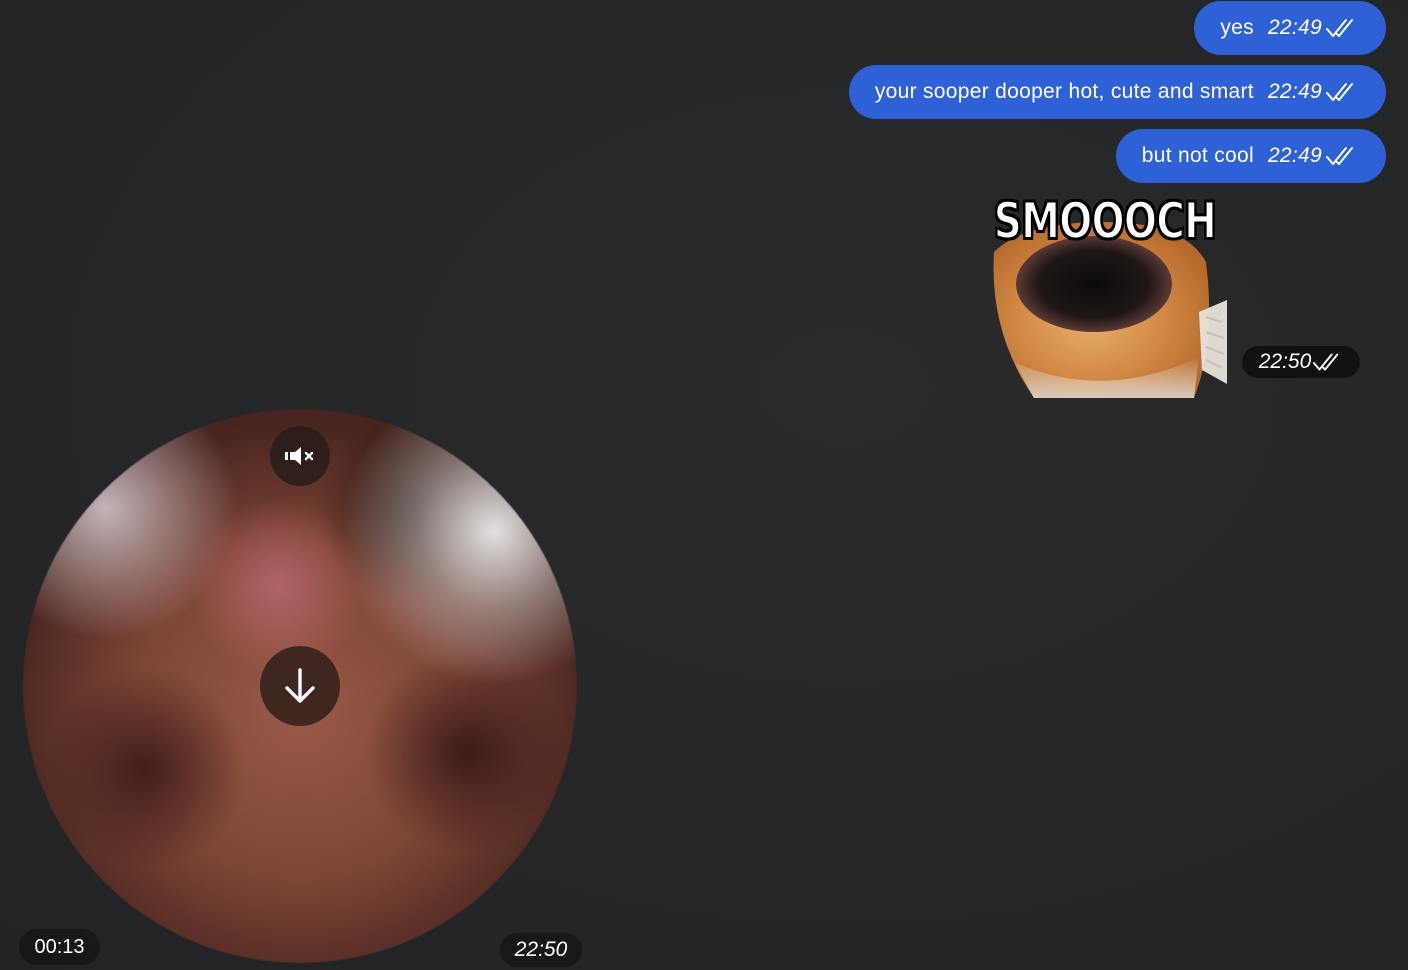 Image resolution: width=1408 pixels, height=970 pixels. I want to click on outgoing-message: but not cool 22:49, so click(1250, 156).